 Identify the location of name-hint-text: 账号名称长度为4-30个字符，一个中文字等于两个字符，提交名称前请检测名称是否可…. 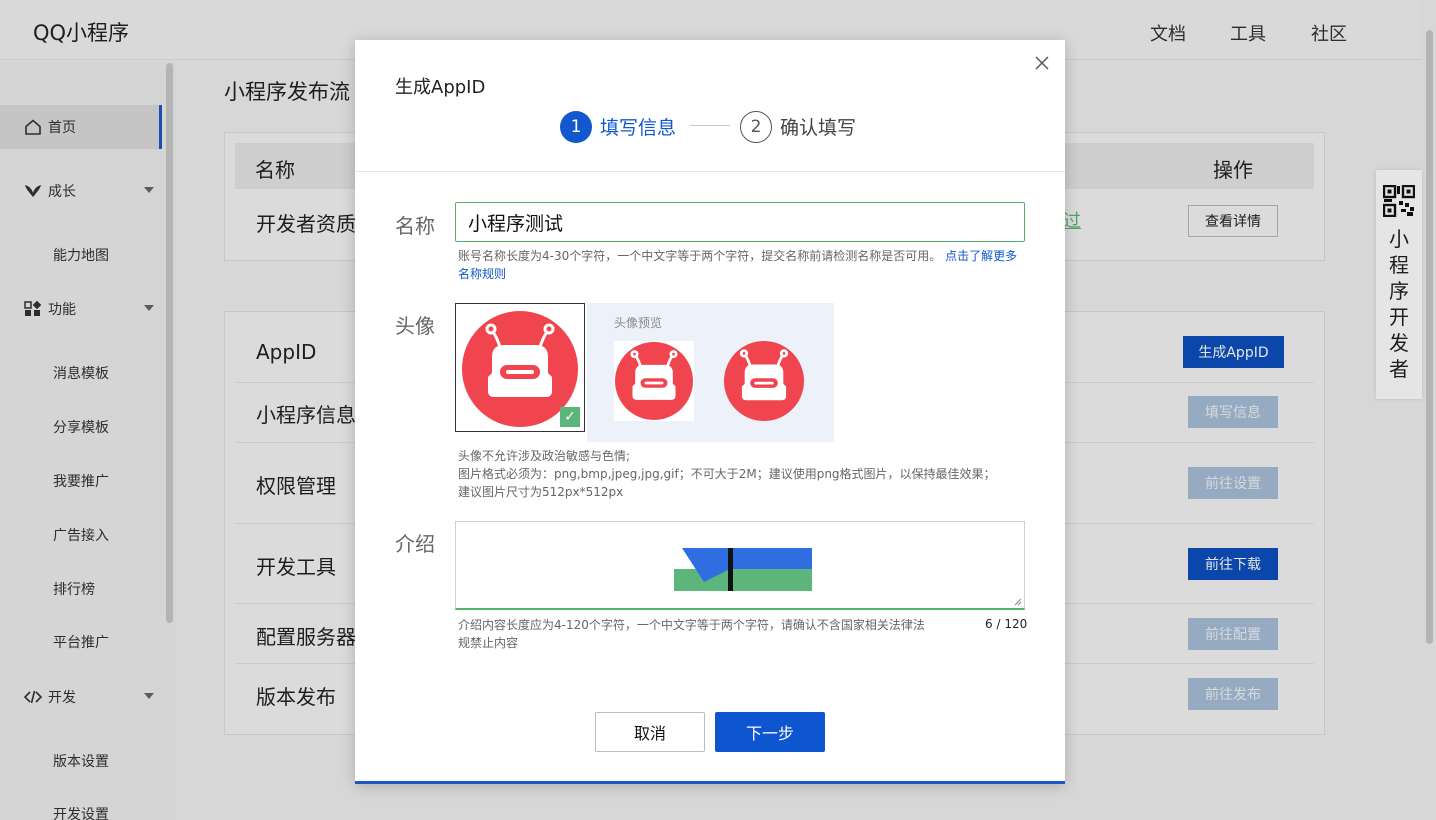
(700, 256).